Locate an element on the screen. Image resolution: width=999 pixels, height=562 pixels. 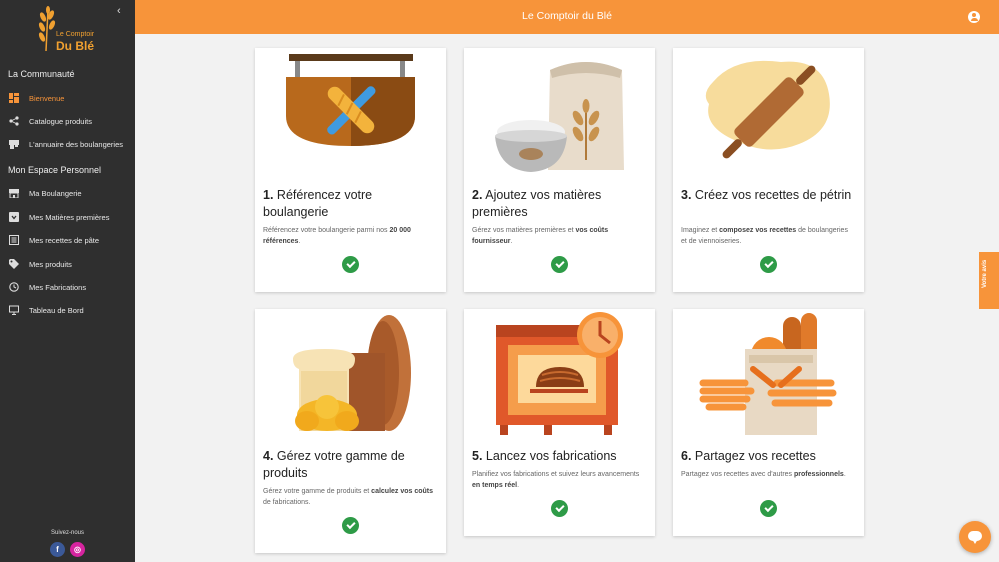
account-icon is located at coordinates (974, 17).